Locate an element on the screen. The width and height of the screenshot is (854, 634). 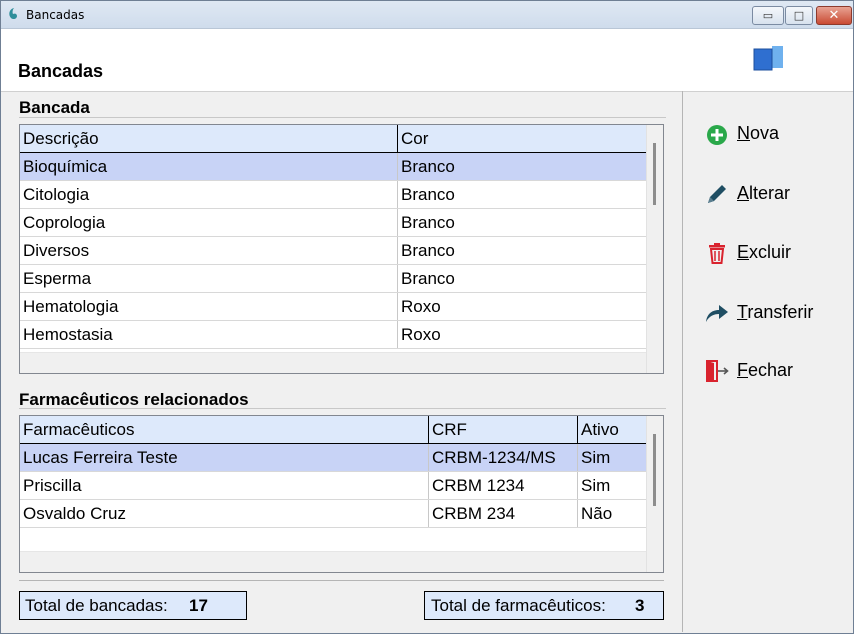
total-bancadas-box: Total de bancadas: 17 is located at coordinates (133, 605).